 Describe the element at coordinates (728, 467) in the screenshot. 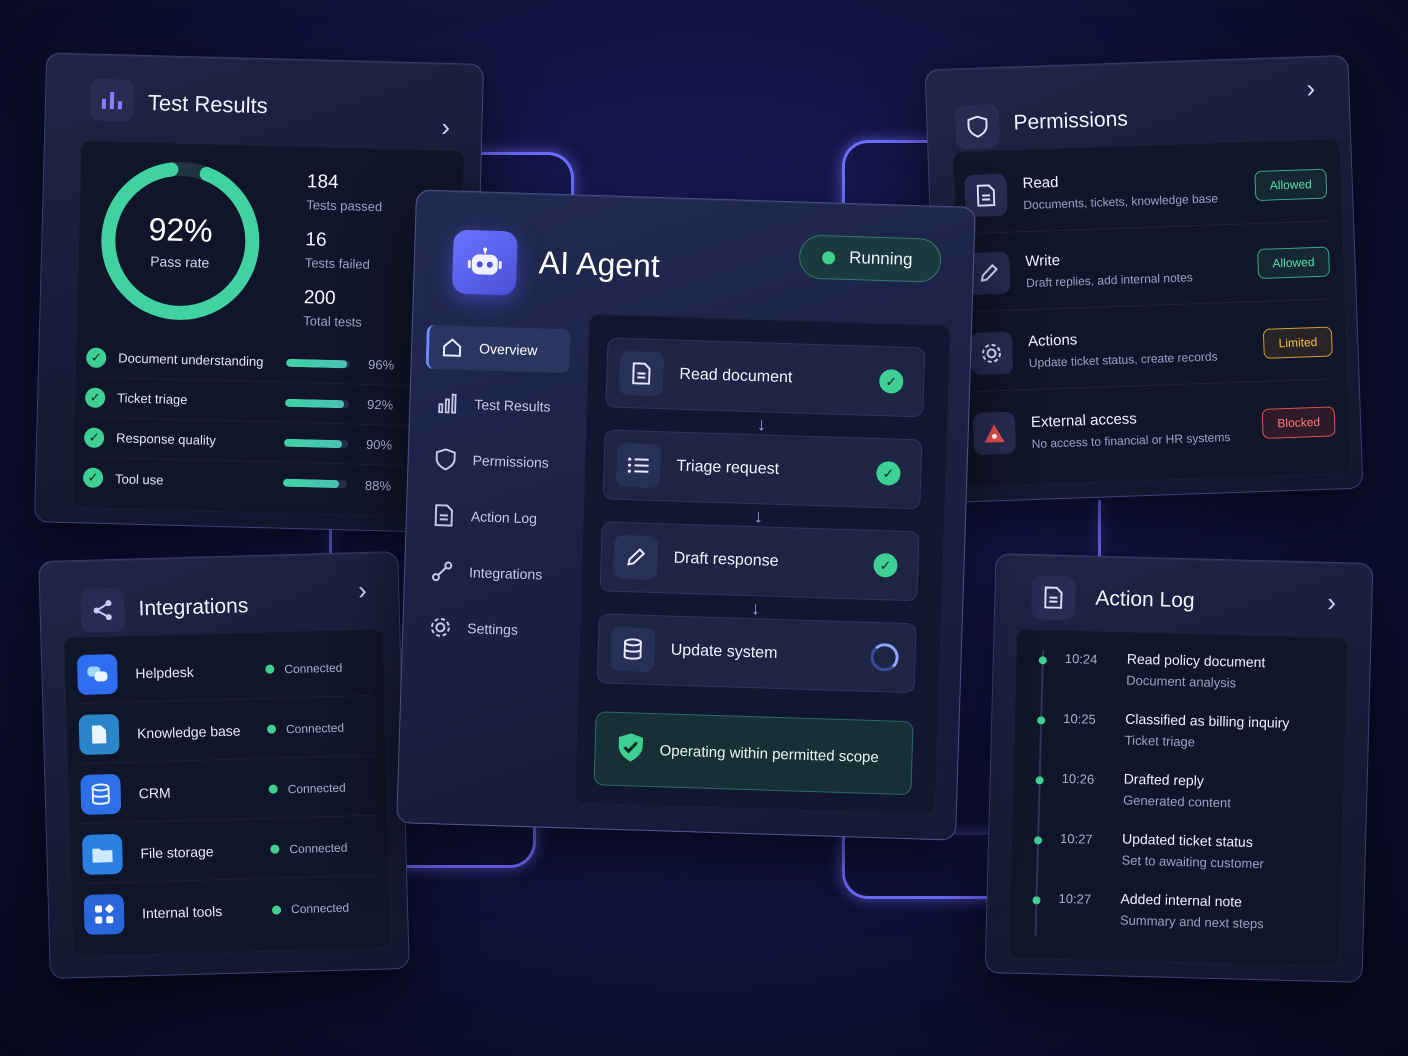

I see `step-label: Triage request` at that location.